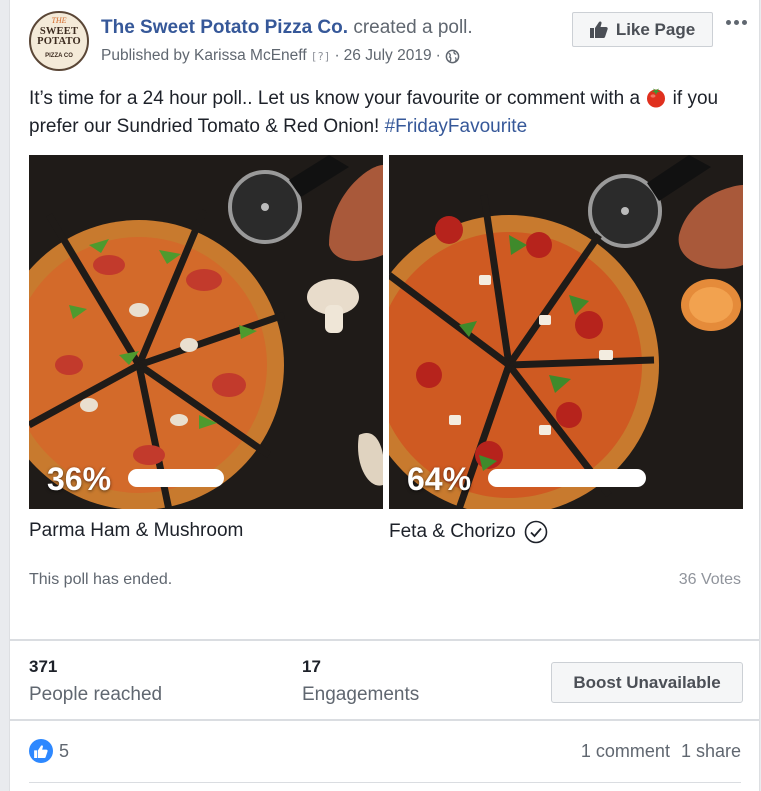  What do you see at coordinates (388, 56) in the screenshot?
I see `post-date: 26 July 2019` at bounding box center [388, 56].